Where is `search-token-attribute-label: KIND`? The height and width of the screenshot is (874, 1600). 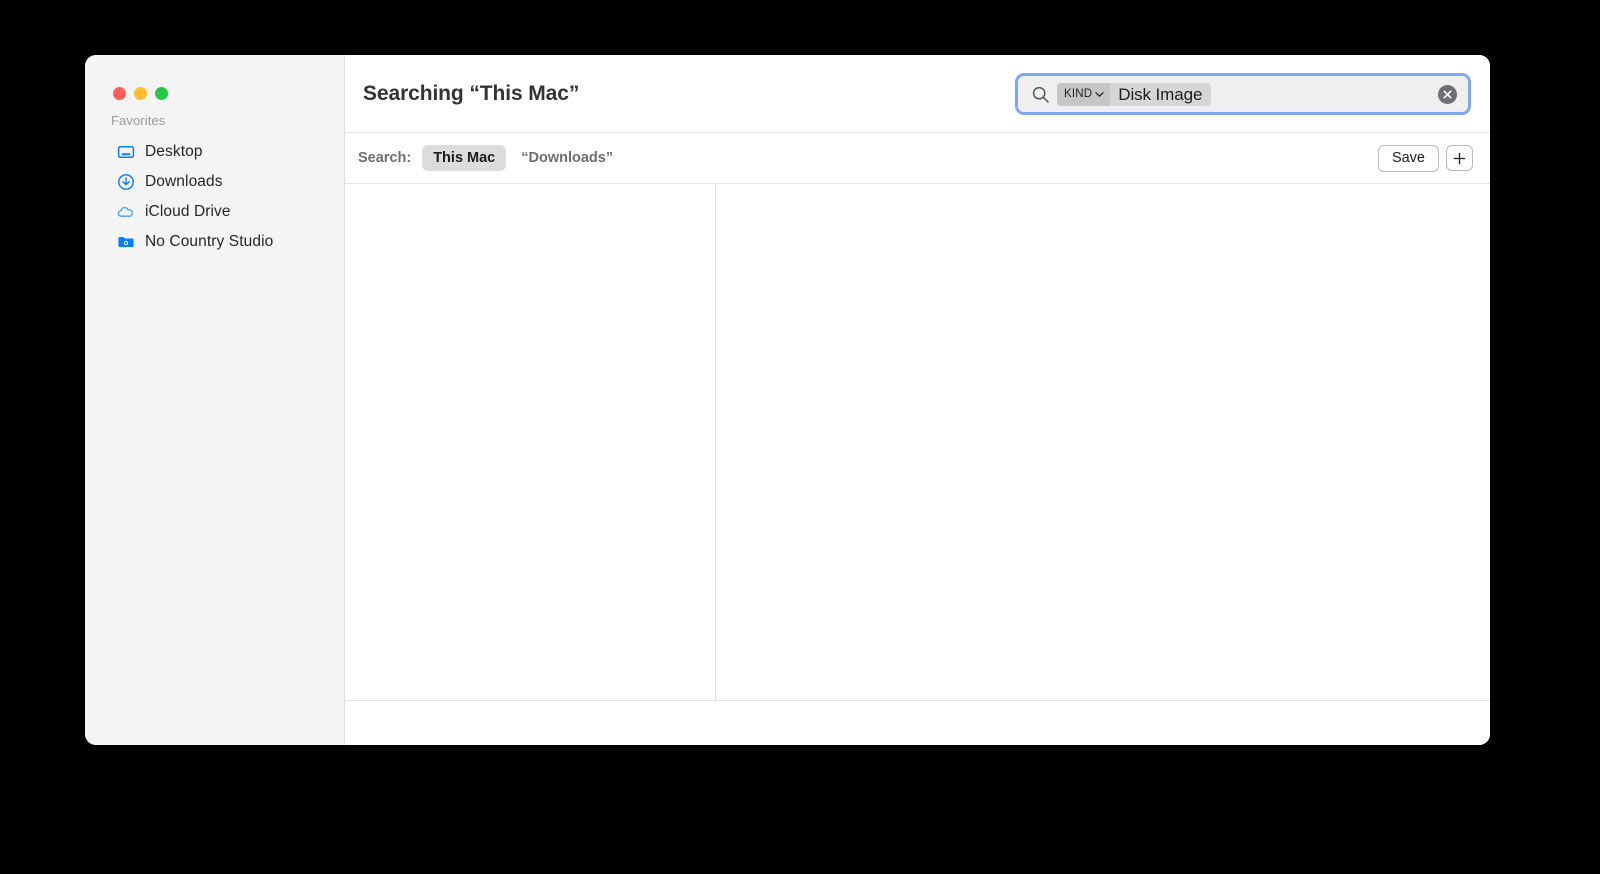 search-token-attribute-label: KIND is located at coordinates (1078, 94).